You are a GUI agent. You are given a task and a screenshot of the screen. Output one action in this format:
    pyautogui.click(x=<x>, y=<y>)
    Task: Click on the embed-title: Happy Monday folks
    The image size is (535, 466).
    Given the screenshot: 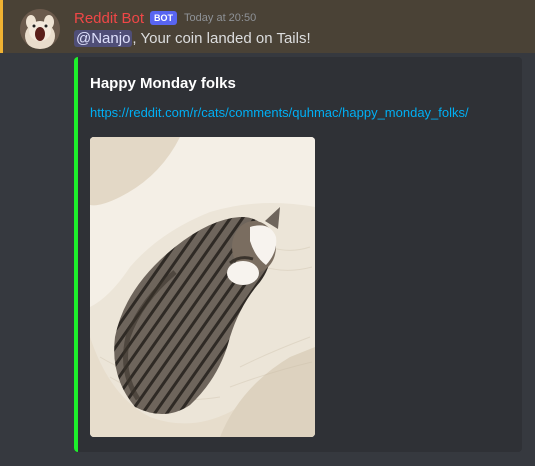 What is the action you would take?
    pyautogui.click(x=163, y=83)
    